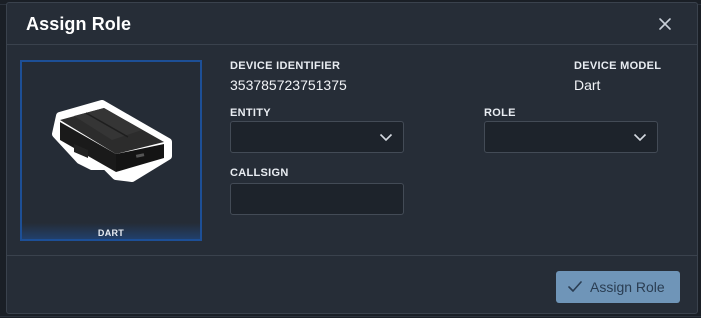 The image size is (701, 318). Describe the element at coordinates (352, 24) in the screenshot. I see `dialog-header: Assign Role` at that location.